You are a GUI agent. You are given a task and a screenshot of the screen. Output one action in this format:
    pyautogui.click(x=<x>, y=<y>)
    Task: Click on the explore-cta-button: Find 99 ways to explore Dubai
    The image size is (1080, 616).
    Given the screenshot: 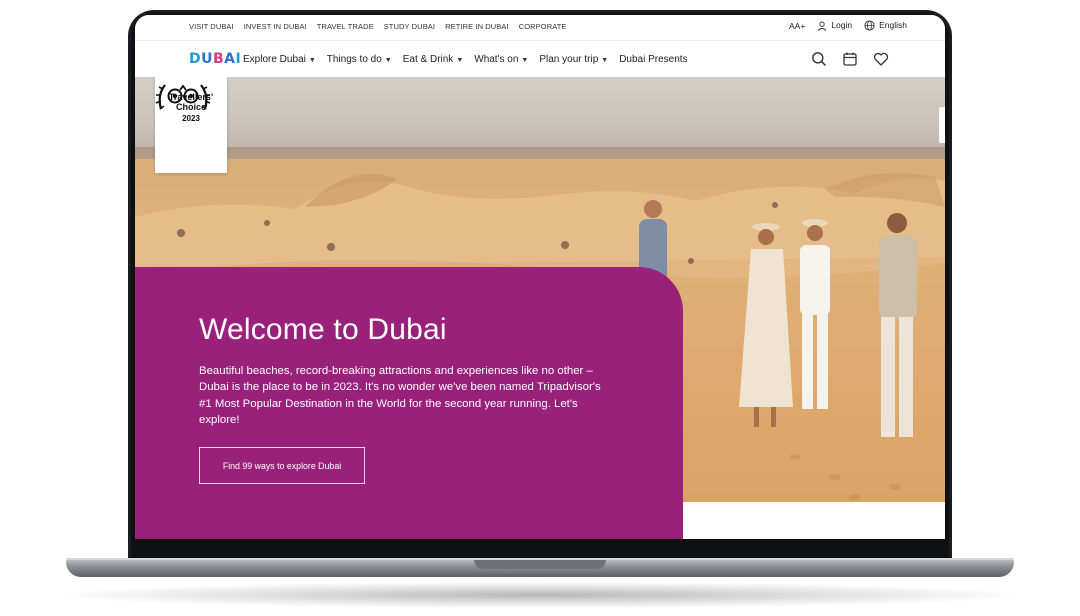 What is the action you would take?
    pyautogui.click(x=282, y=465)
    